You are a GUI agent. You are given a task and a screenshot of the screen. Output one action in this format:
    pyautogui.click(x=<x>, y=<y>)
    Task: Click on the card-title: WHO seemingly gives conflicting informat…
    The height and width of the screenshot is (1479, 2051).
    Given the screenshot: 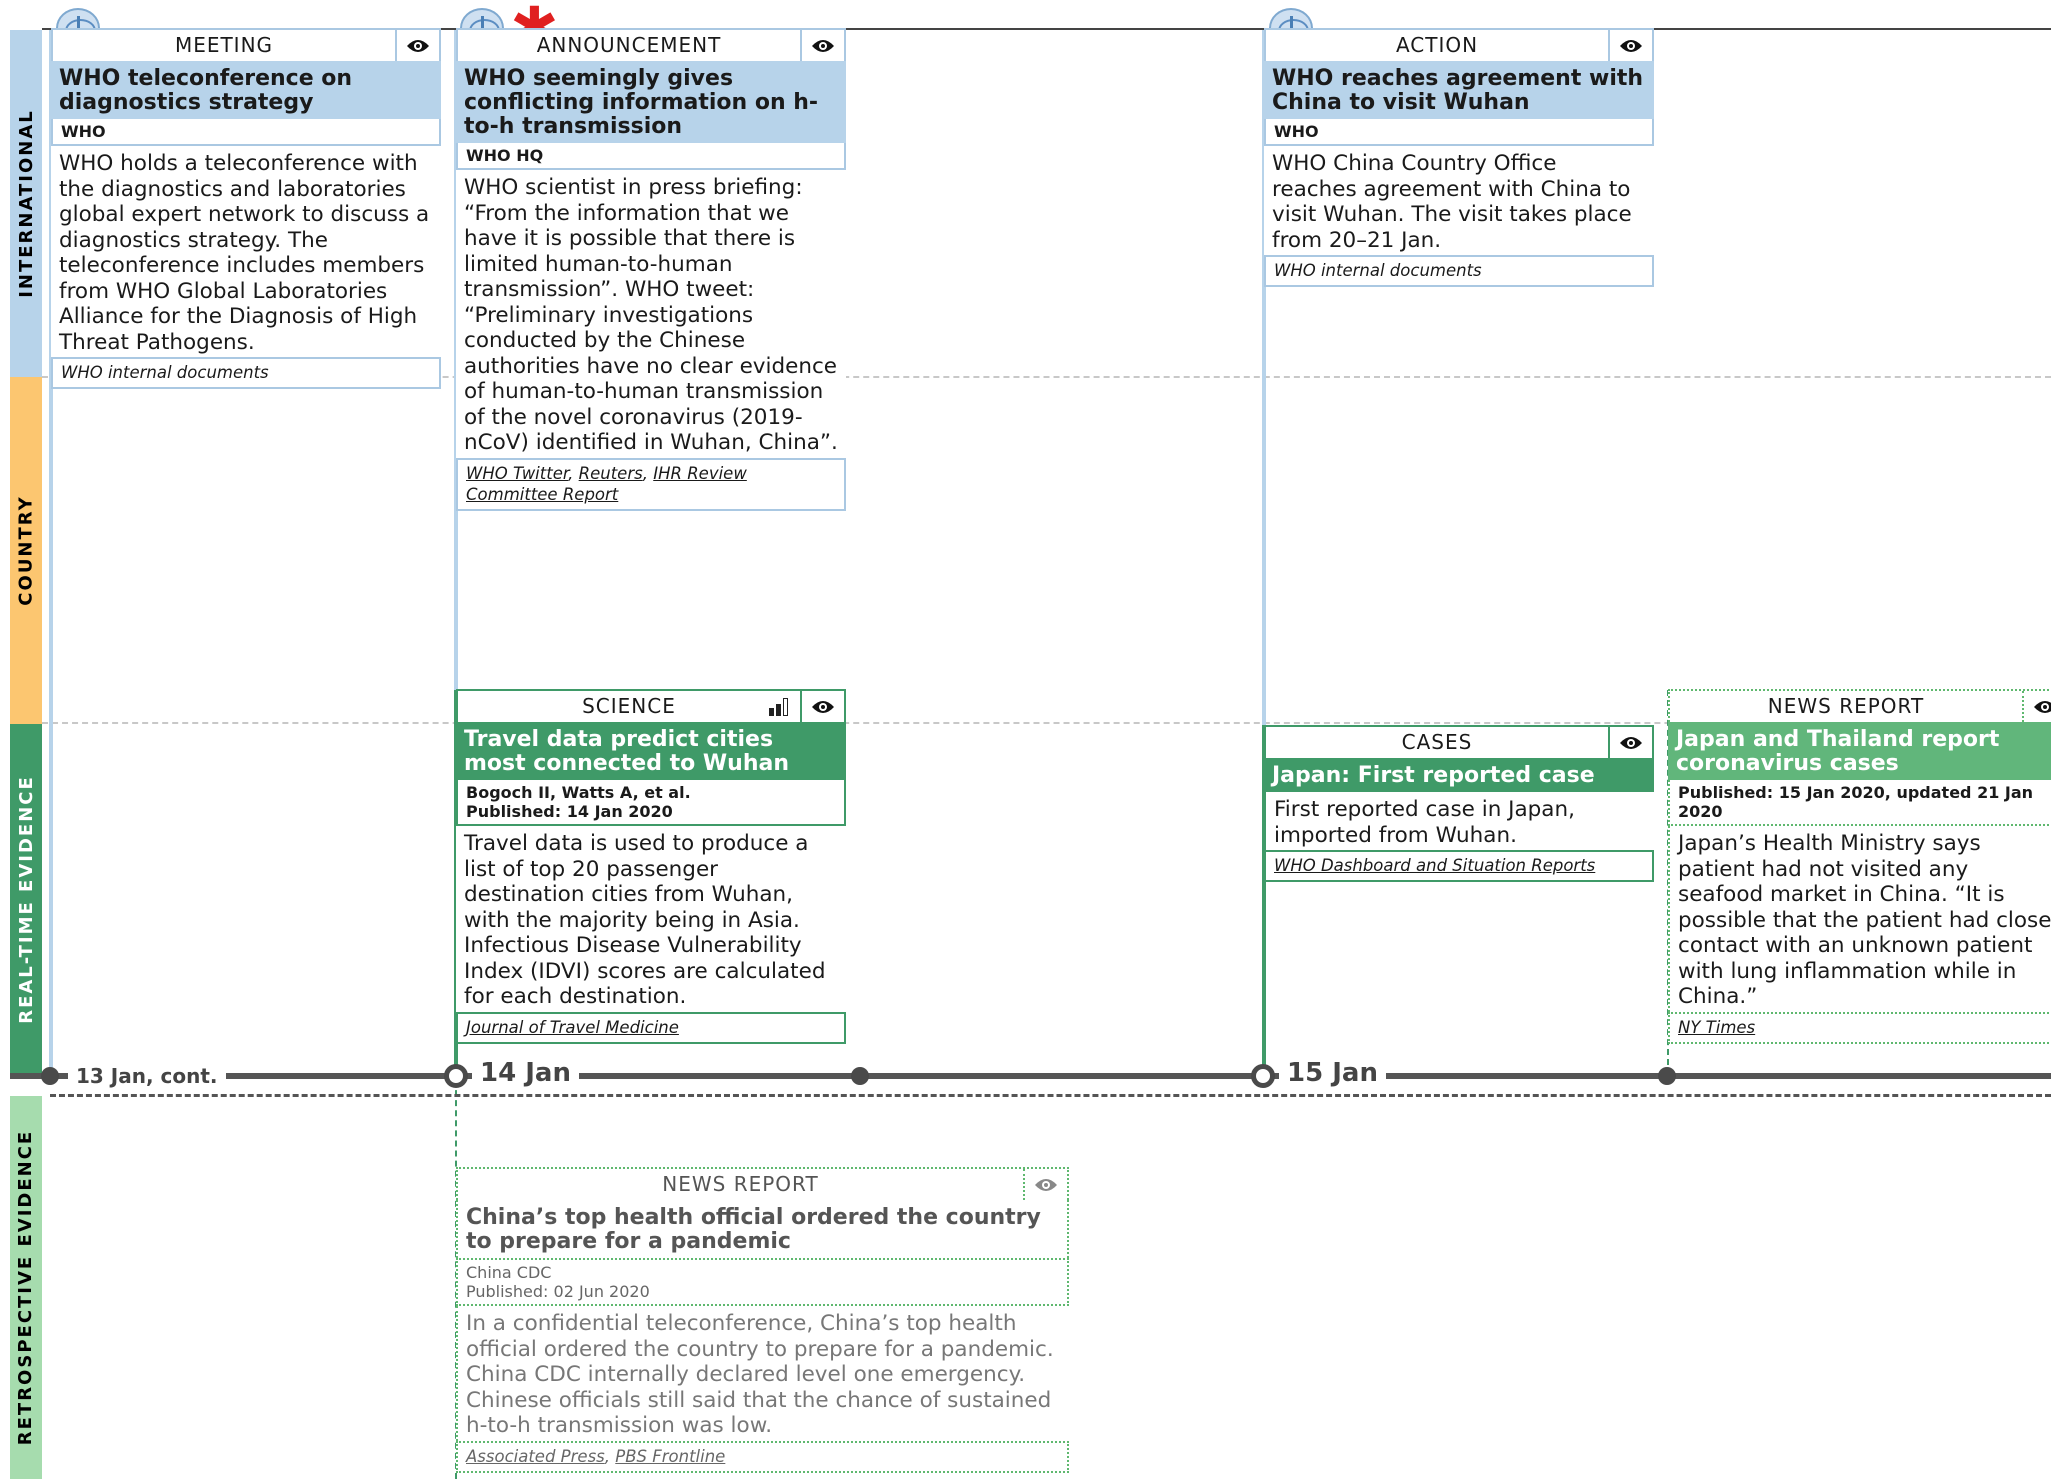 What is the action you would take?
    pyautogui.click(x=651, y=102)
    